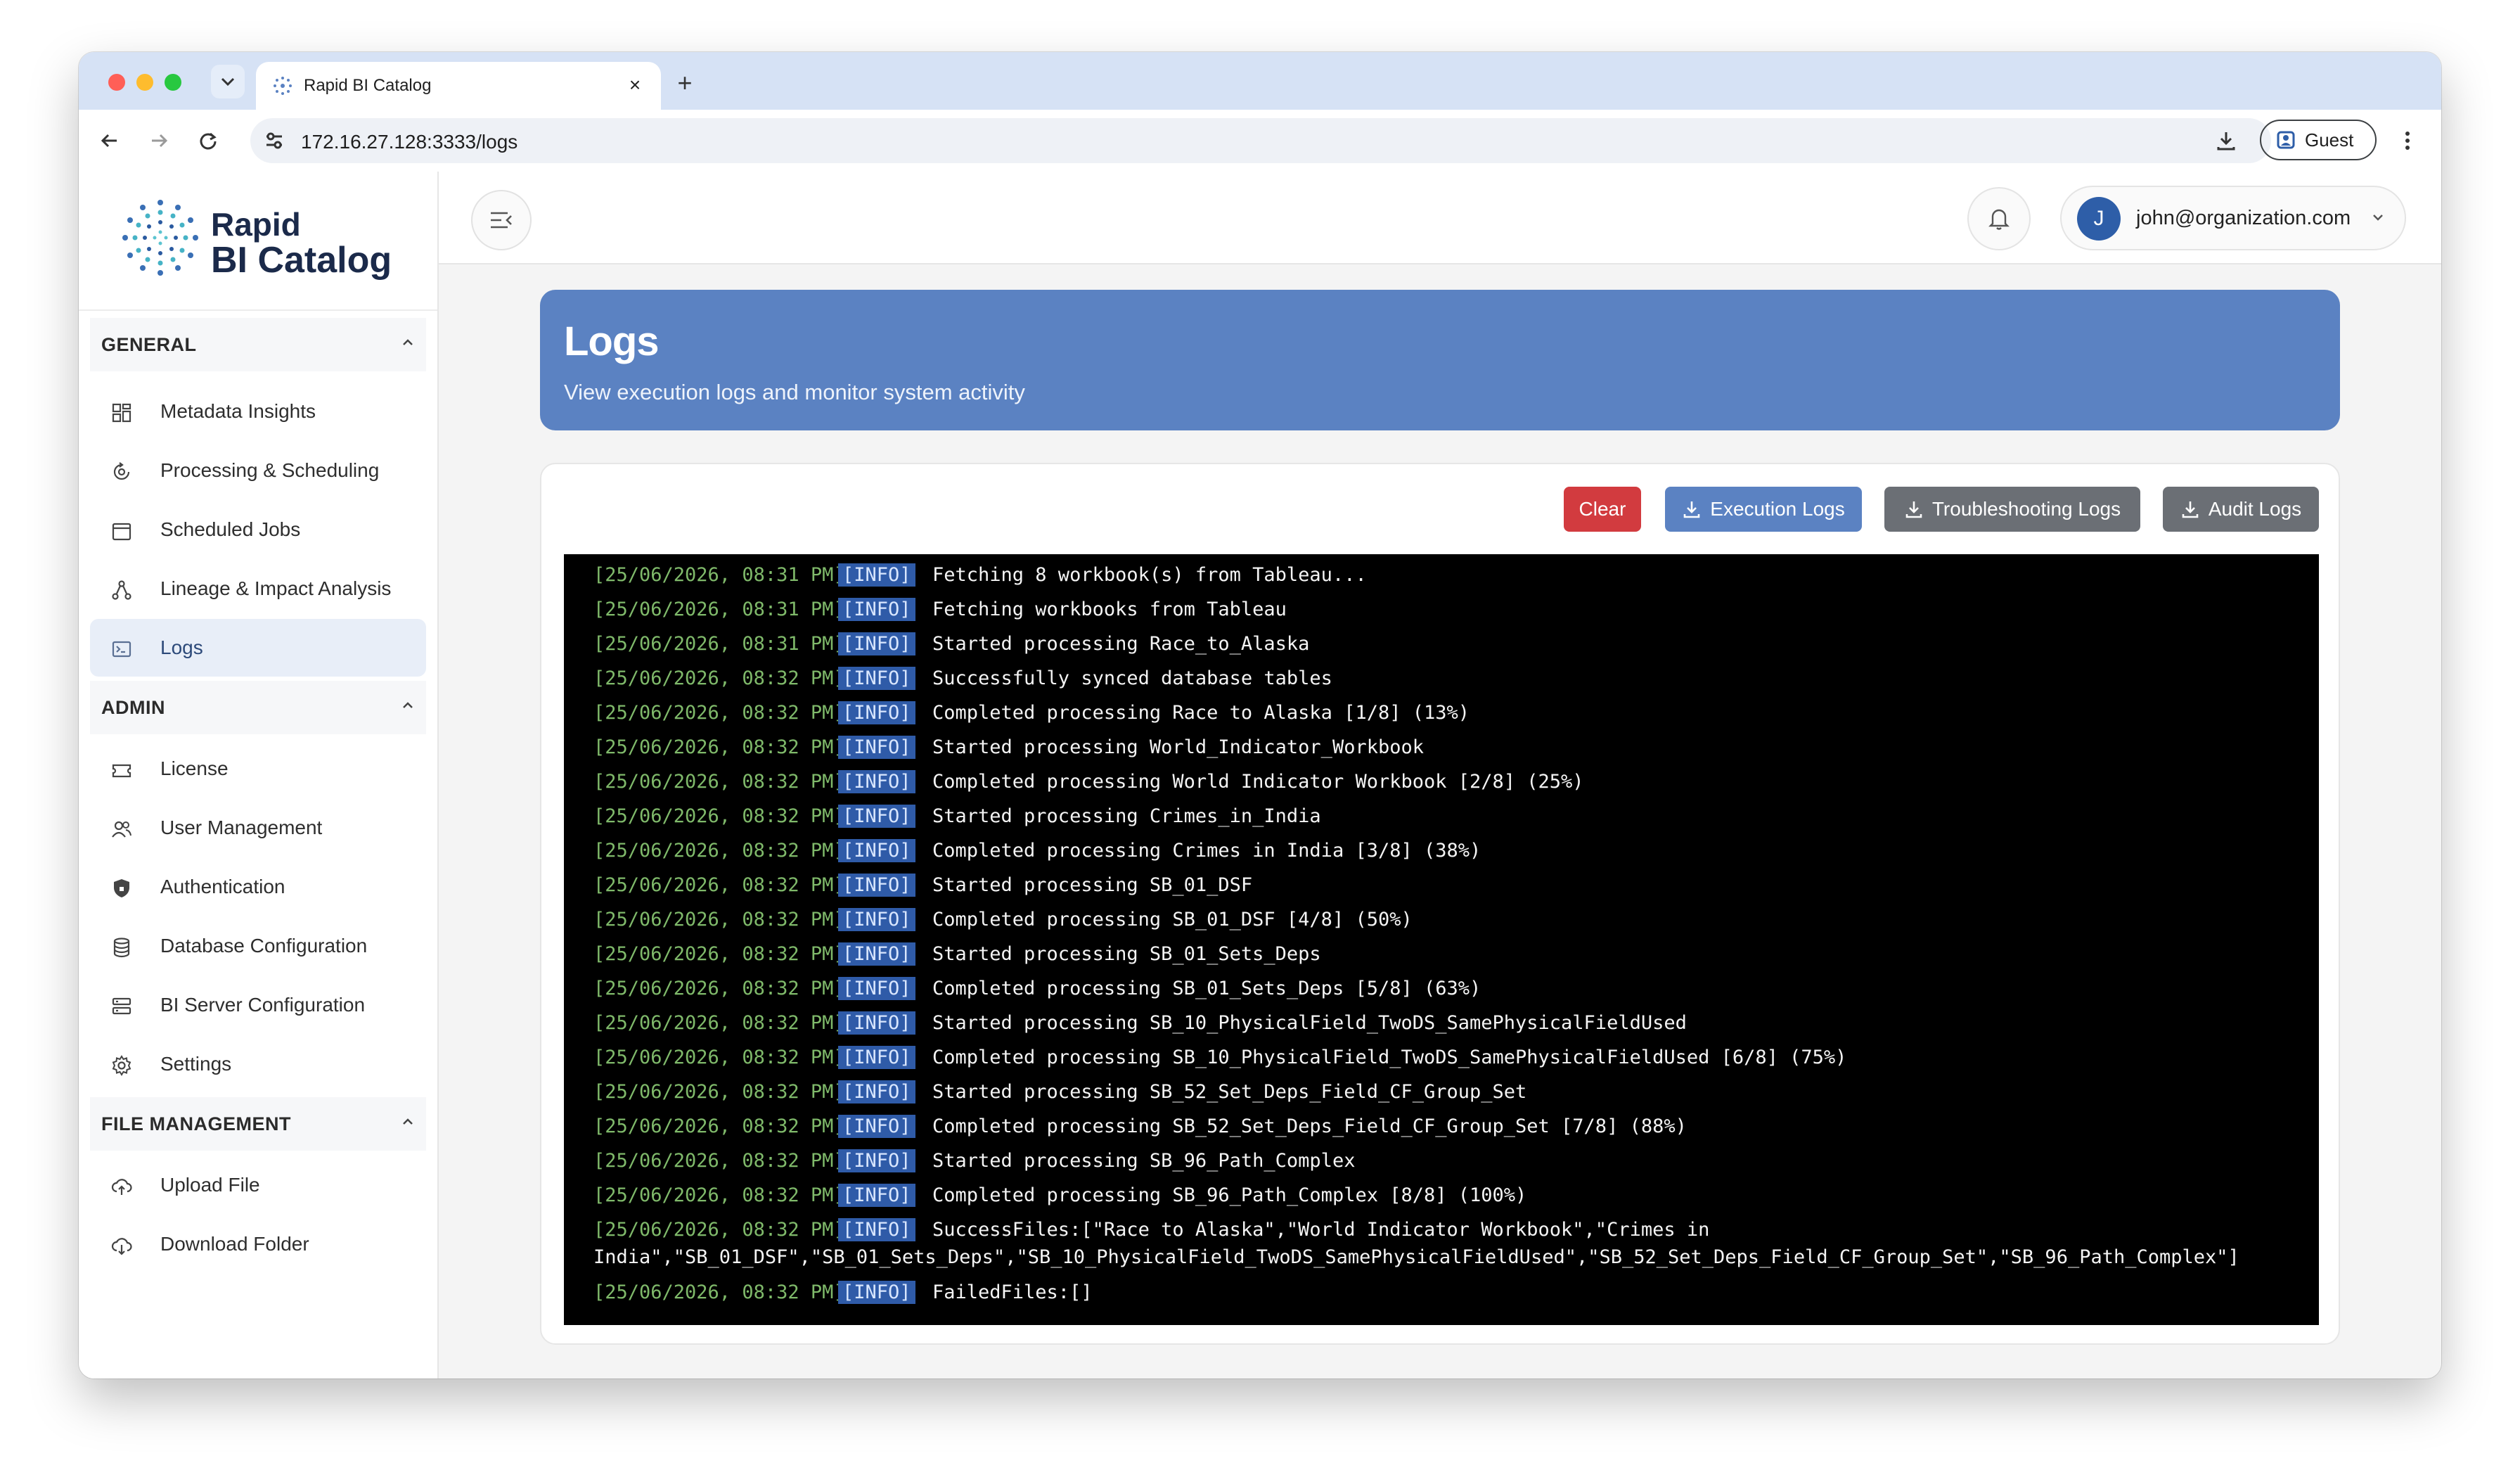 The width and height of the screenshot is (2520, 1484). Describe the element at coordinates (2012, 509) in the screenshot. I see `troubleshooting-logs-button: Troubleshooting Logs` at that location.